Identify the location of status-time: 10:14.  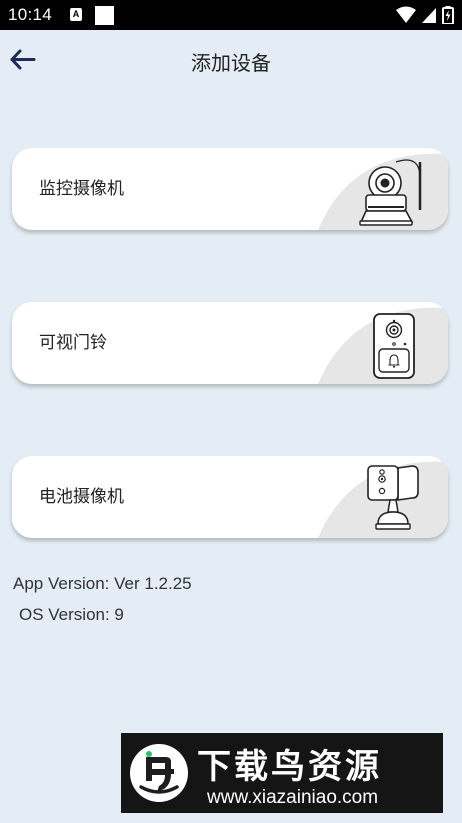
(30, 14).